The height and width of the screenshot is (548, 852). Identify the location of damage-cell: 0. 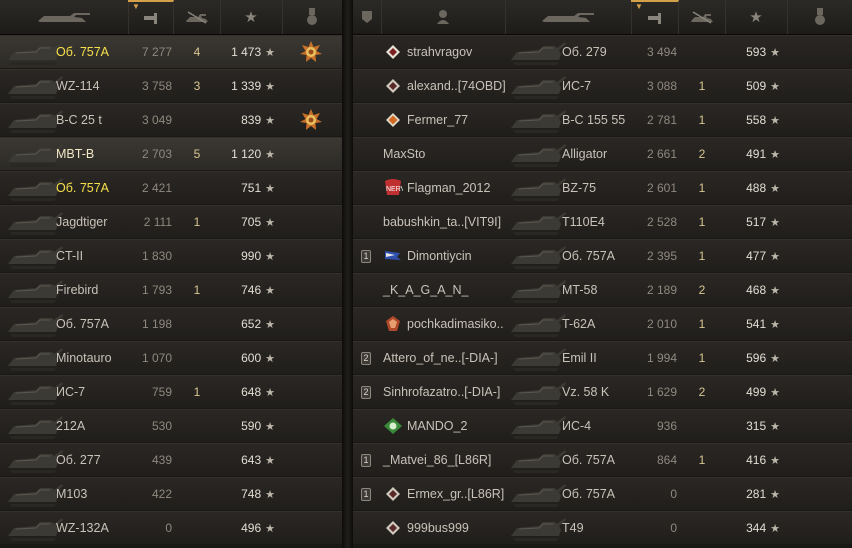
(654, 528).